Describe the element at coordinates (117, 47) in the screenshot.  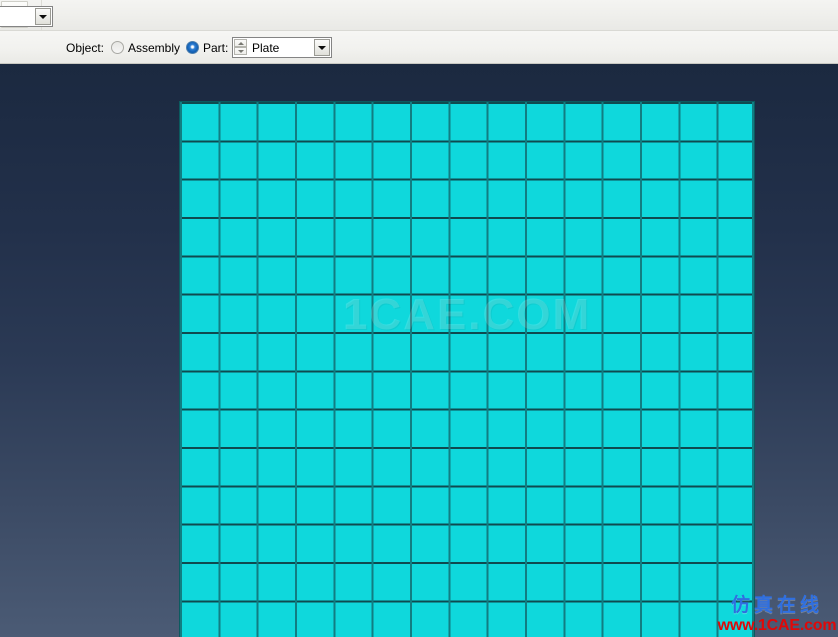
I see `radio-object-assembly` at that location.